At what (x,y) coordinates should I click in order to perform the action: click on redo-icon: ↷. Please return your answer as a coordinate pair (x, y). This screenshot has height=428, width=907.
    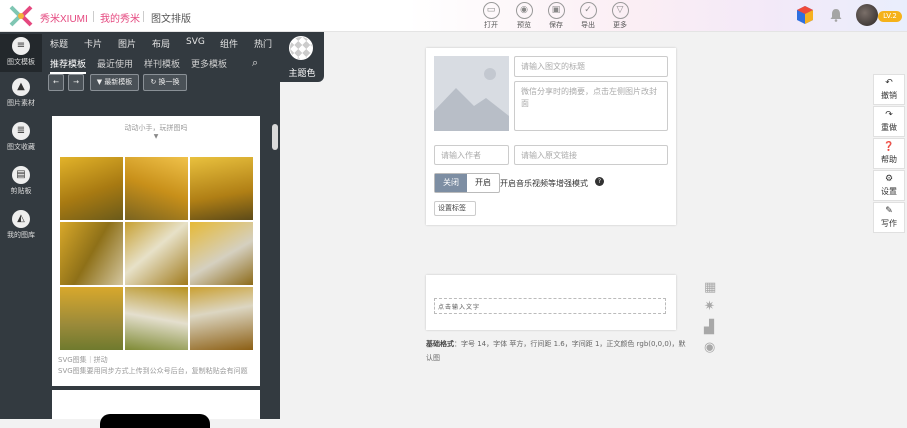
    Looking at the image, I should click on (889, 115).